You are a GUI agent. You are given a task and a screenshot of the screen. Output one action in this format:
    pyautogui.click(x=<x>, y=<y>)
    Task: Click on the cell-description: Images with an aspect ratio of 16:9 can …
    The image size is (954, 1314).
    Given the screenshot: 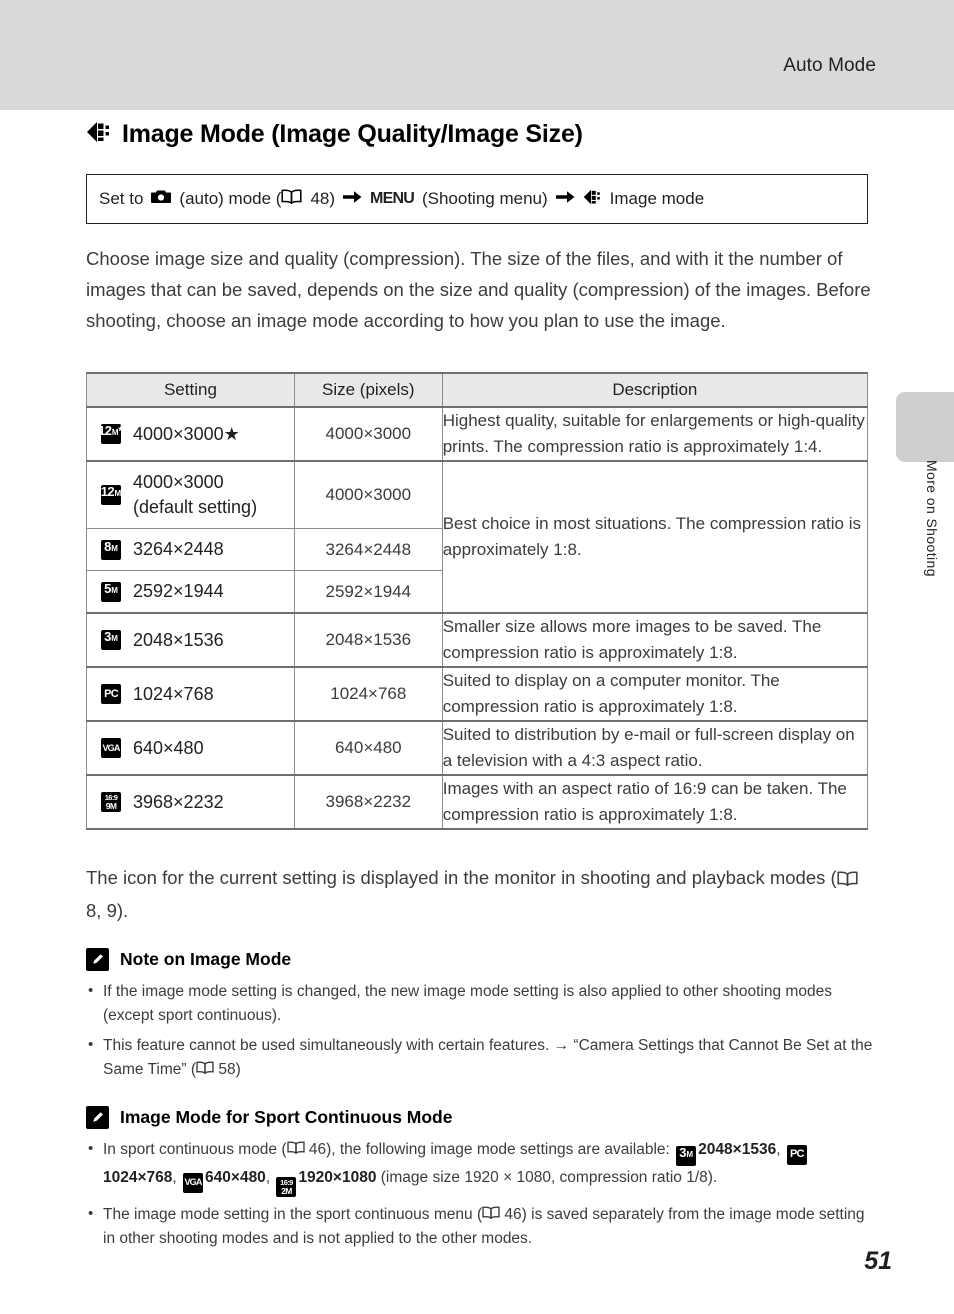 What is the action you would take?
    pyautogui.click(x=655, y=802)
    